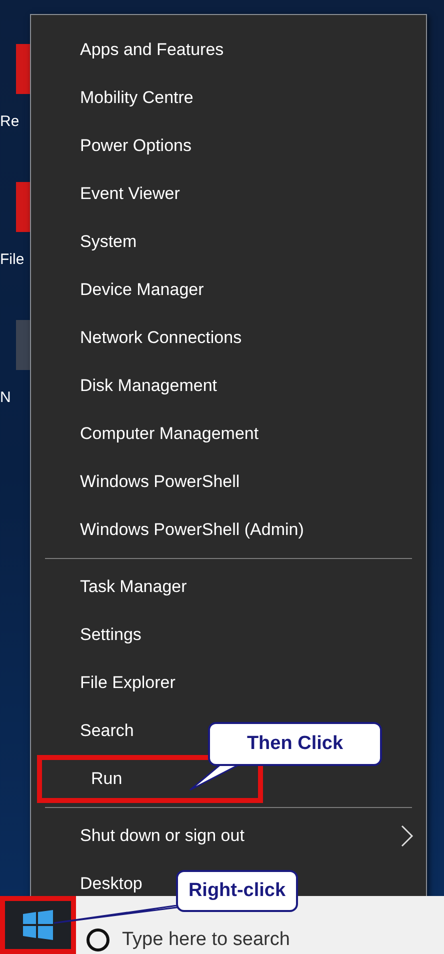 This screenshot has height=954, width=444. What do you see at coordinates (143, 482) in the screenshot?
I see `menu-item: Windows PowerShell` at bounding box center [143, 482].